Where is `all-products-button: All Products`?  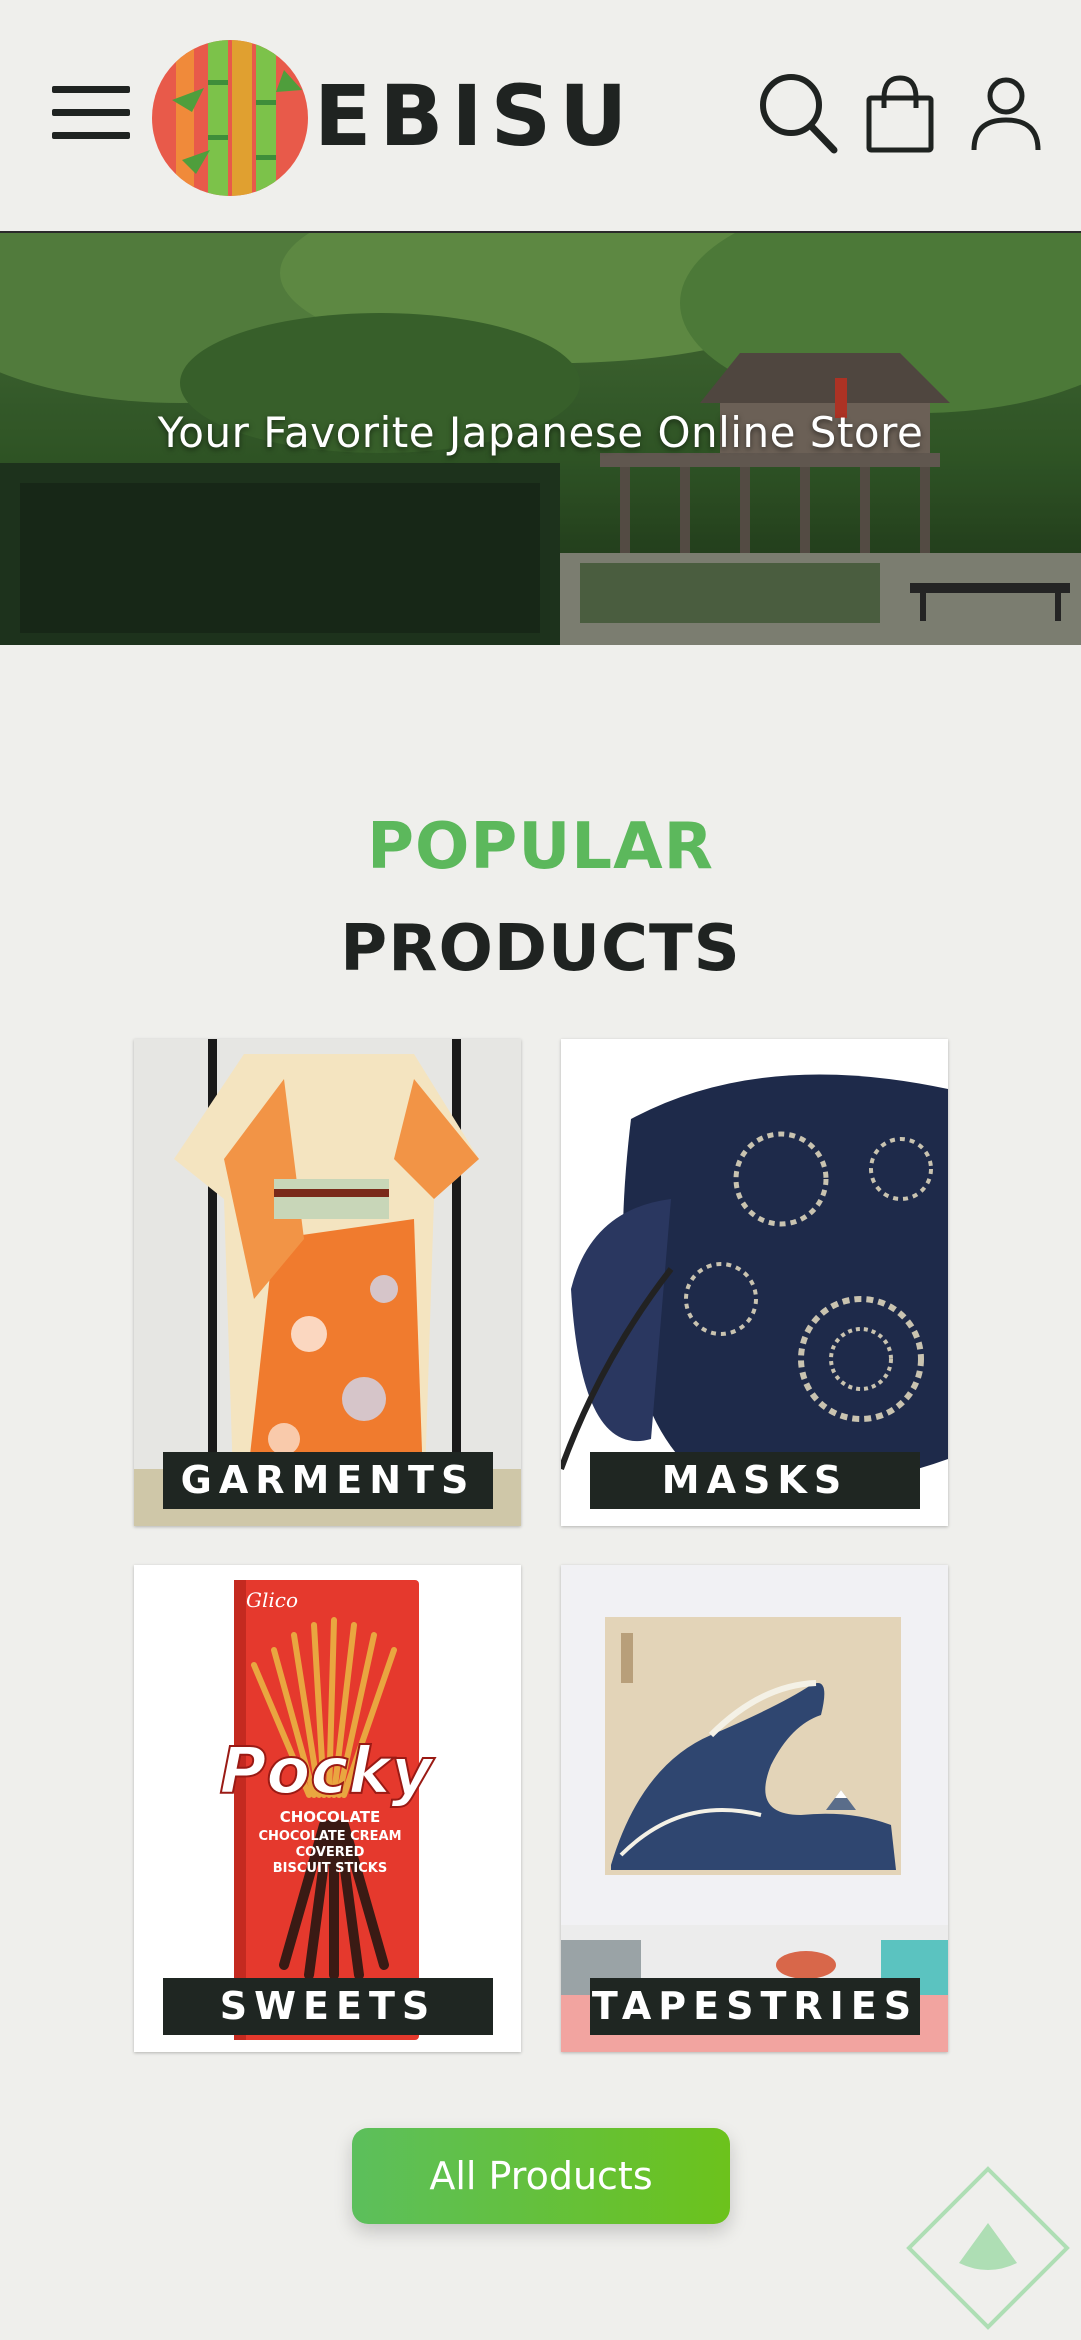 all-products-button: All Products is located at coordinates (541, 2176).